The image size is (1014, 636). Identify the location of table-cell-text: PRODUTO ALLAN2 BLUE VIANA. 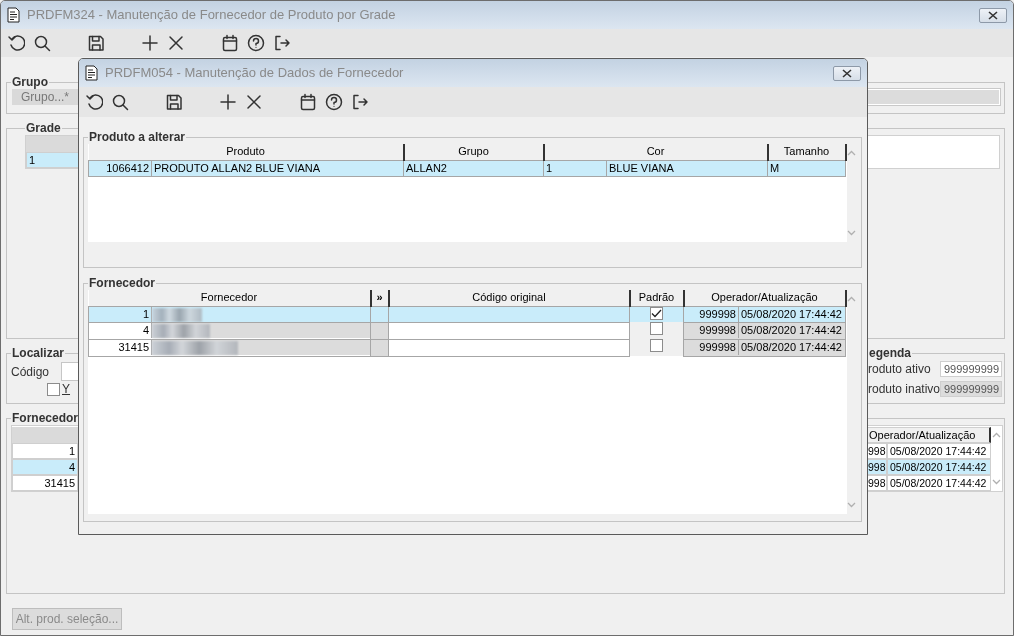
(237, 168).